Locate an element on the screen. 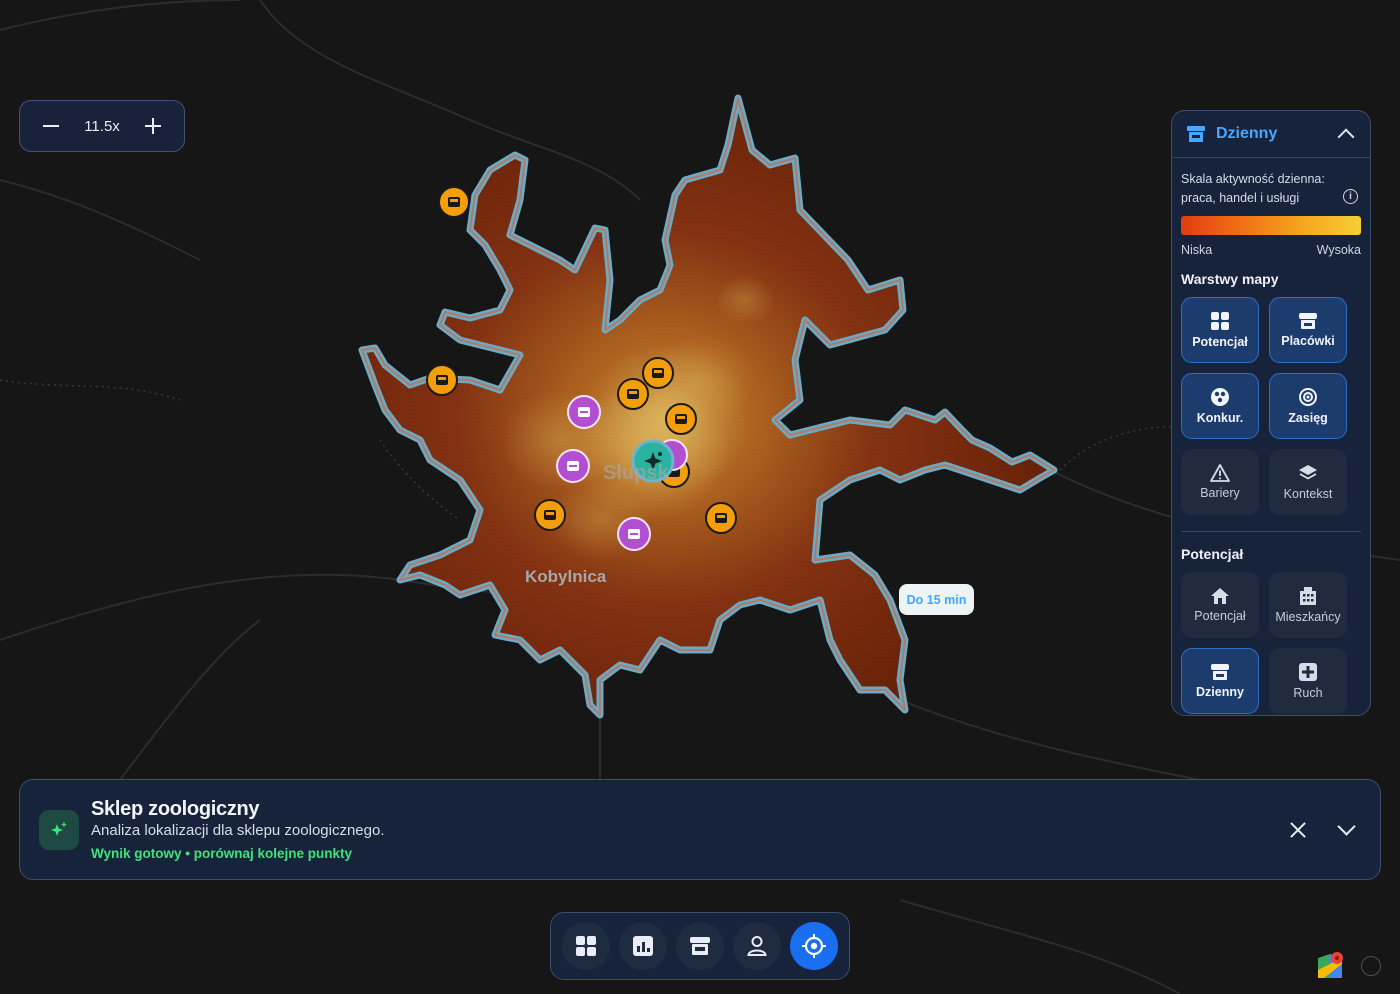  person-icon is located at coordinates (757, 946).